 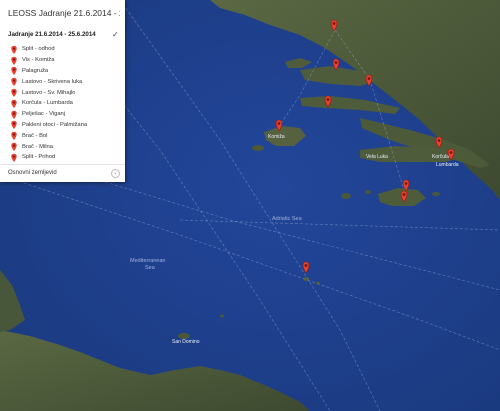 I want to click on list-item: Pelješac - Viganj, so click(x=48, y=114).